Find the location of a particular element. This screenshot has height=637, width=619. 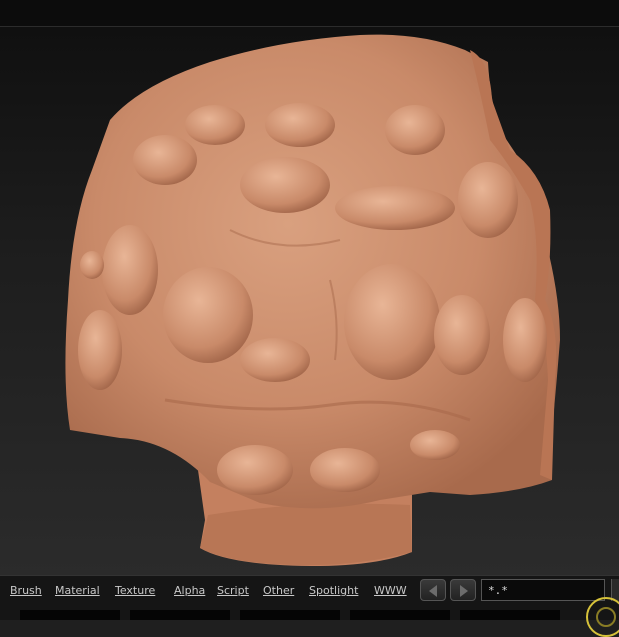

arrow-right-icon is located at coordinates (464, 591).